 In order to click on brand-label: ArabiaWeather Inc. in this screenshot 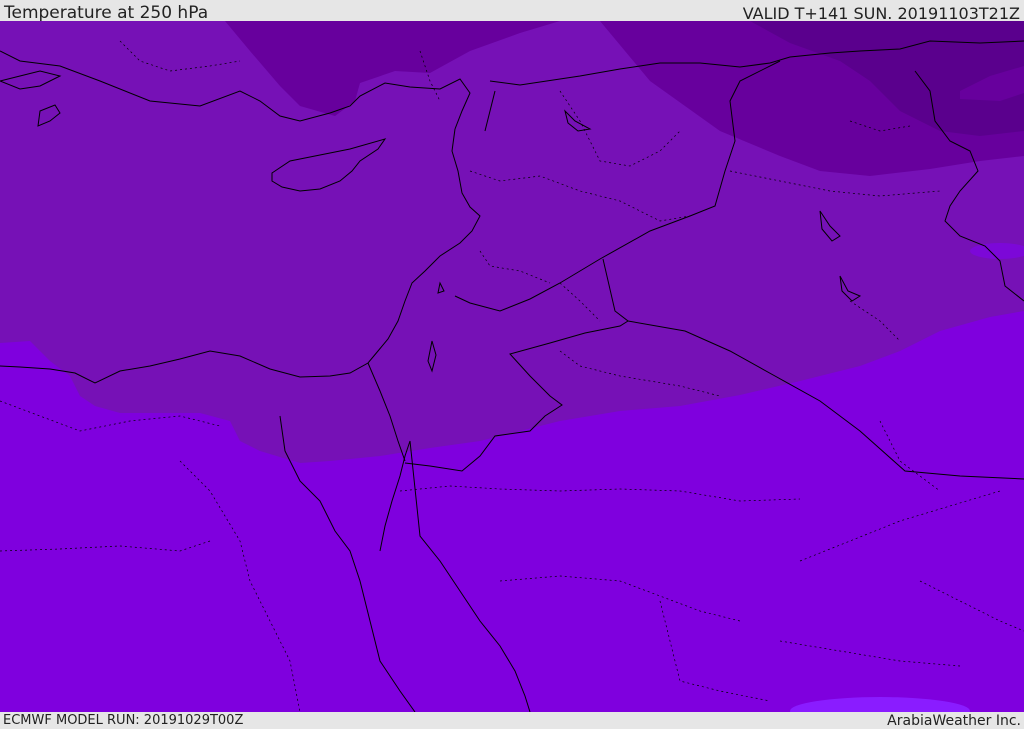, I will do `click(954, 721)`.